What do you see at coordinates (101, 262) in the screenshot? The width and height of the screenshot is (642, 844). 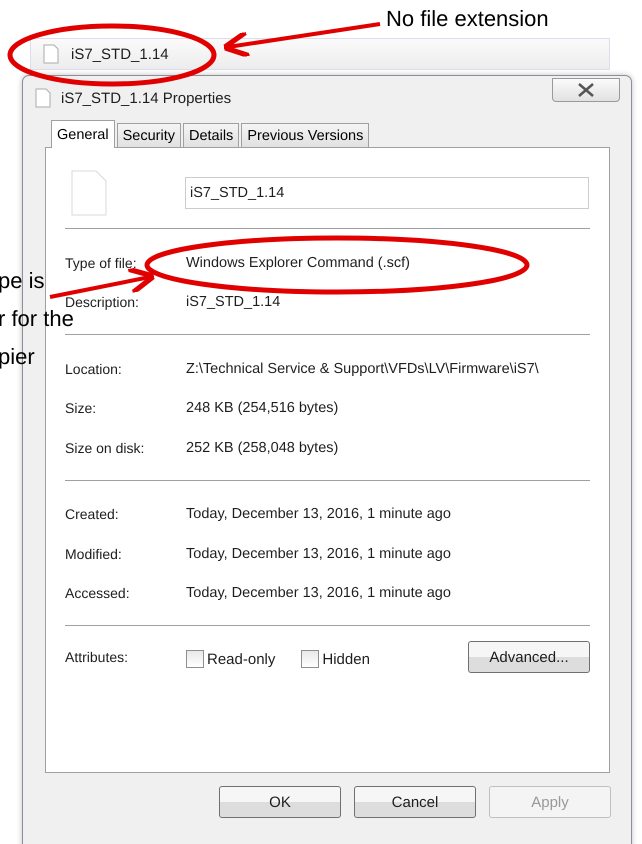 I see `property-label: Type of file:` at bounding box center [101, 262].